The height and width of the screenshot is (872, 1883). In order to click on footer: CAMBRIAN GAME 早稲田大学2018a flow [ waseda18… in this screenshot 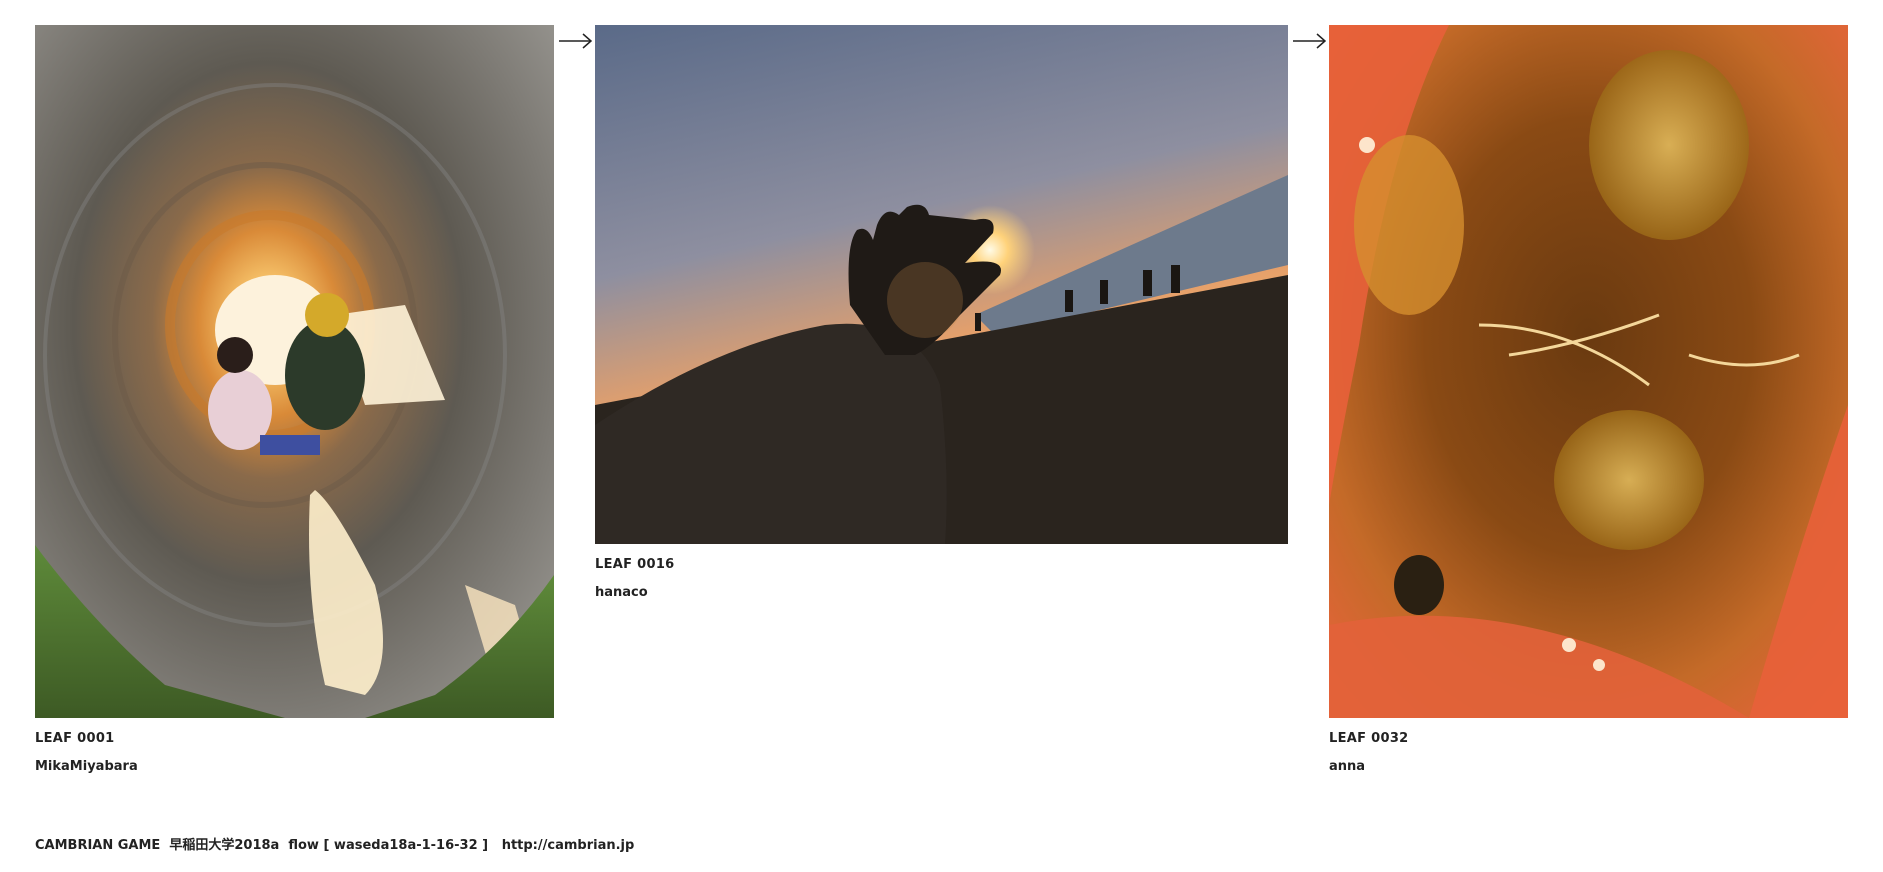, I will do `click(334, 846)`.